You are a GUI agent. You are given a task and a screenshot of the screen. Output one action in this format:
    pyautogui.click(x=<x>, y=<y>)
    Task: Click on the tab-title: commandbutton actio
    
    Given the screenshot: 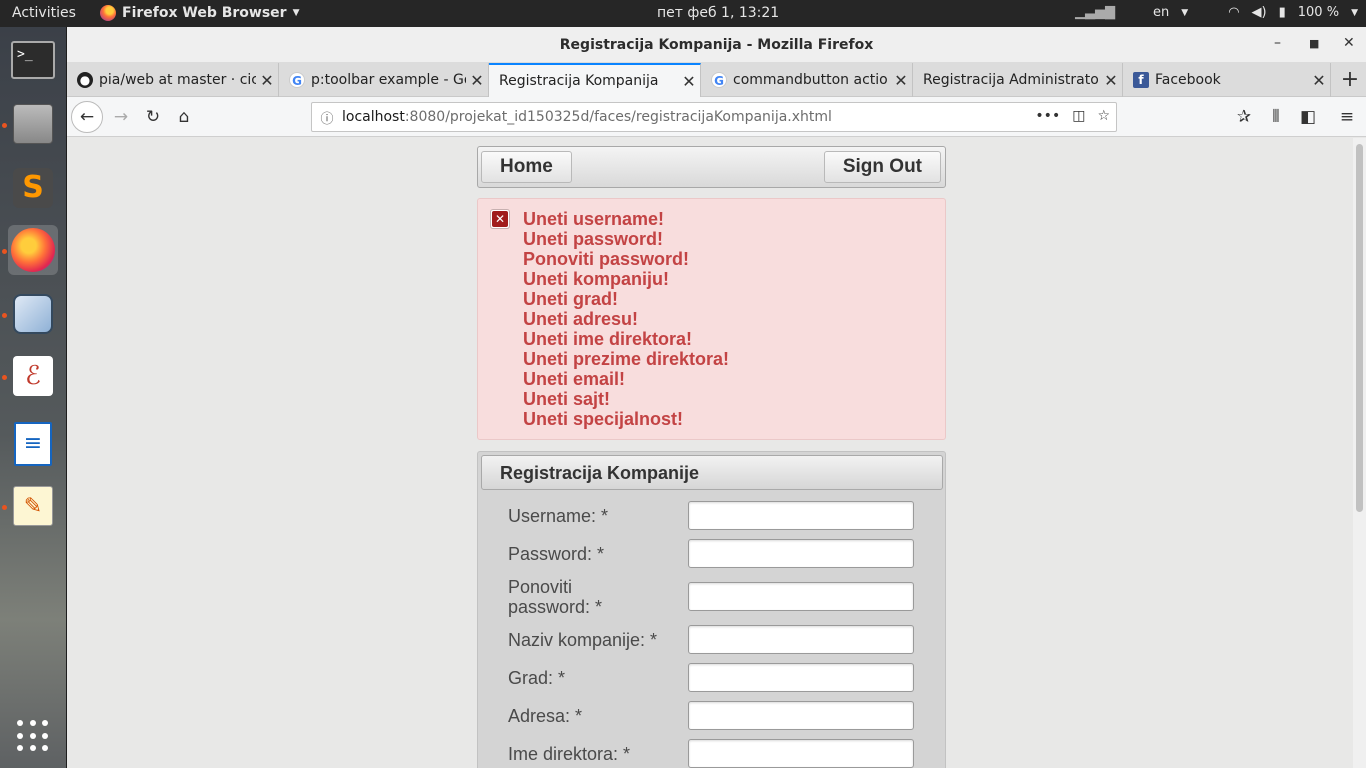 What is the action you would take?
    pyautogui.click(x=810, y=80)
    